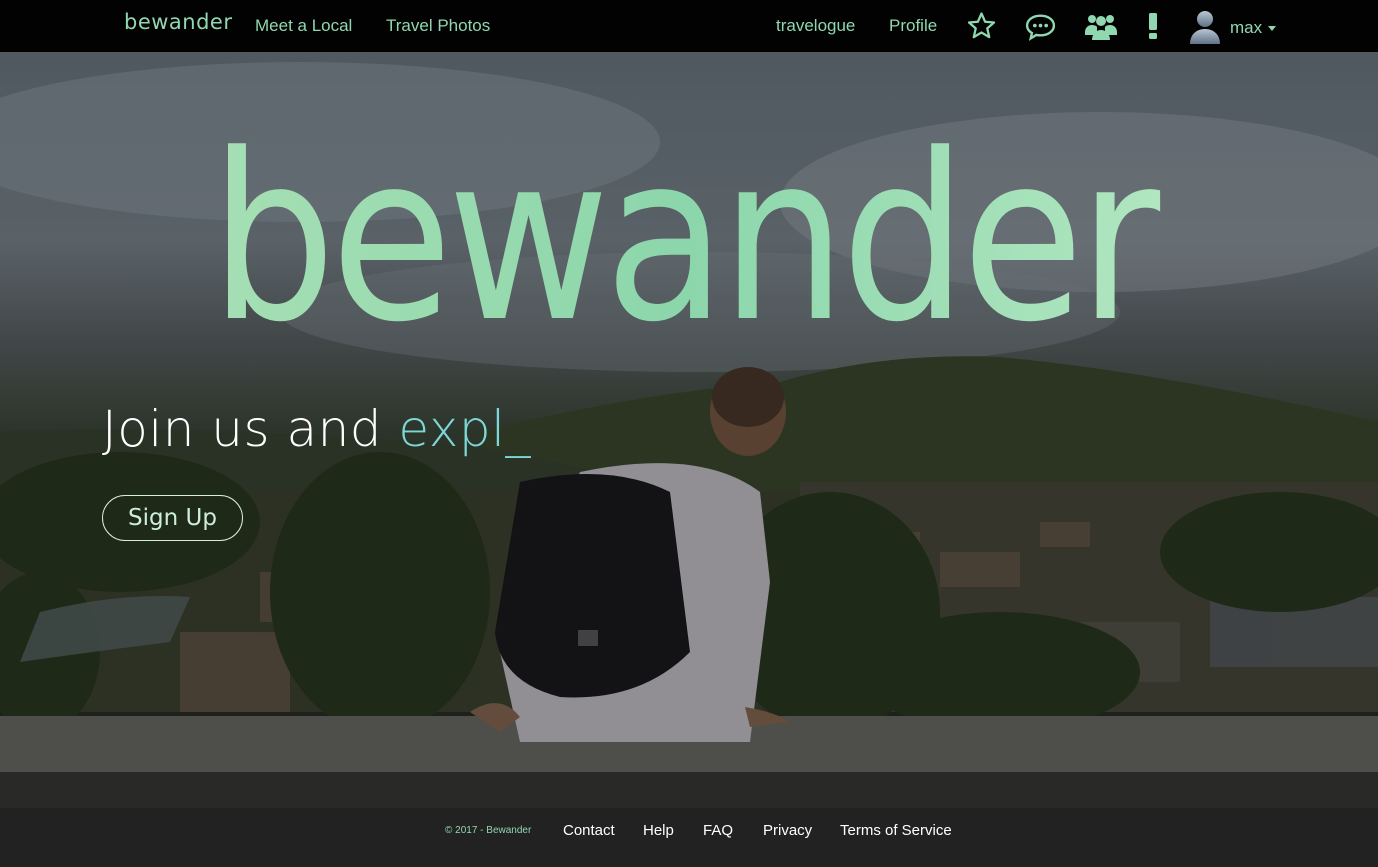 The width and height of the screenshot is (1378, 867). What do you see at coordinates (787, 830) in the screenshot?
I see `footer-link-privacy: Privacy` at bounding box center [787, 830].